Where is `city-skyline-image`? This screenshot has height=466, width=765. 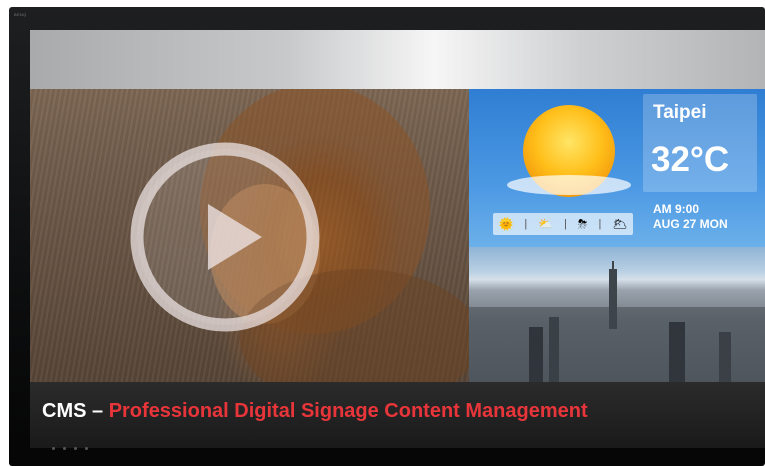 city-skyline-image is located at coordinates (617, 314).